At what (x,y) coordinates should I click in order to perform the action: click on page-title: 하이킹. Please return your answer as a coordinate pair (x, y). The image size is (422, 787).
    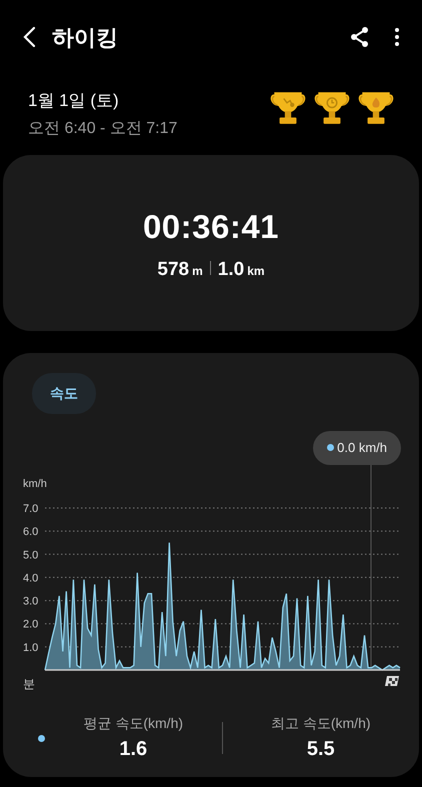
    Looking at the image, I should click on (85, 38).